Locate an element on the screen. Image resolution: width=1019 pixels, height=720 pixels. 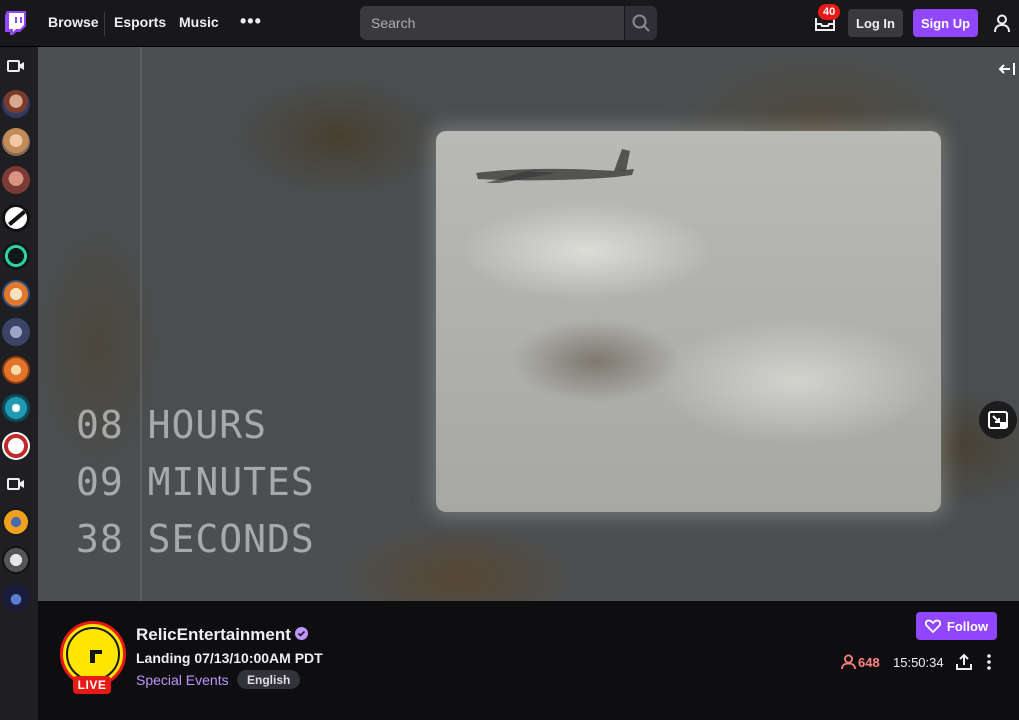
search-box is located at coordinates (492, 23).